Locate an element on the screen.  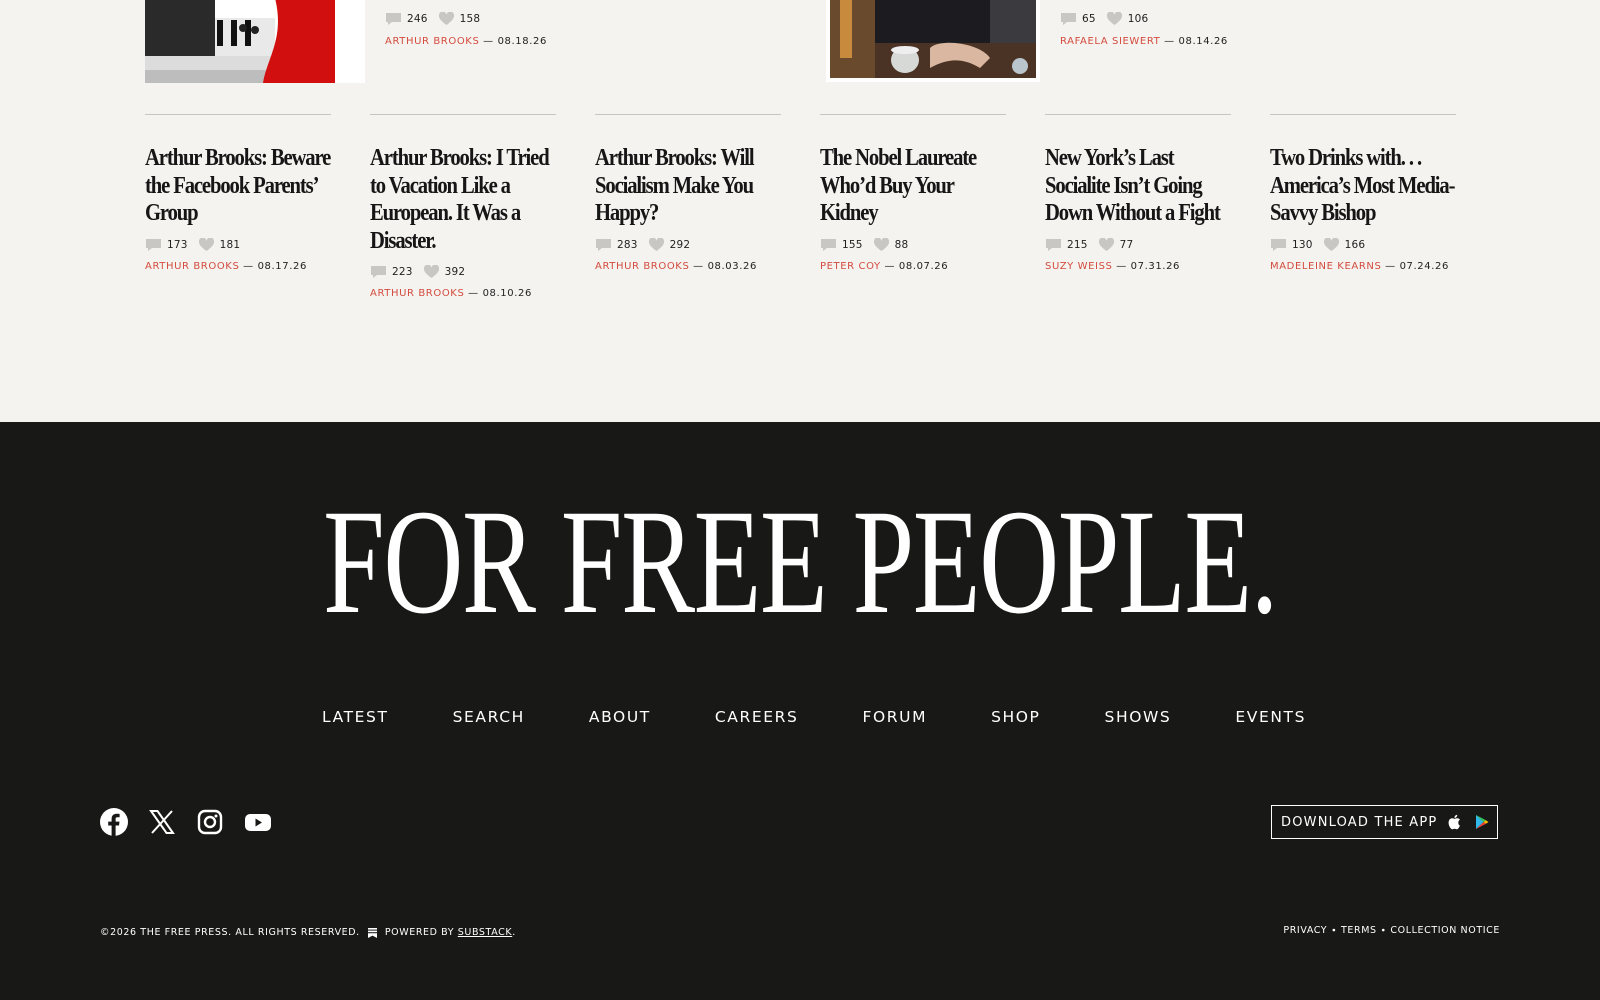
article-stats: 223 392 is located at coordinates (463, 271).